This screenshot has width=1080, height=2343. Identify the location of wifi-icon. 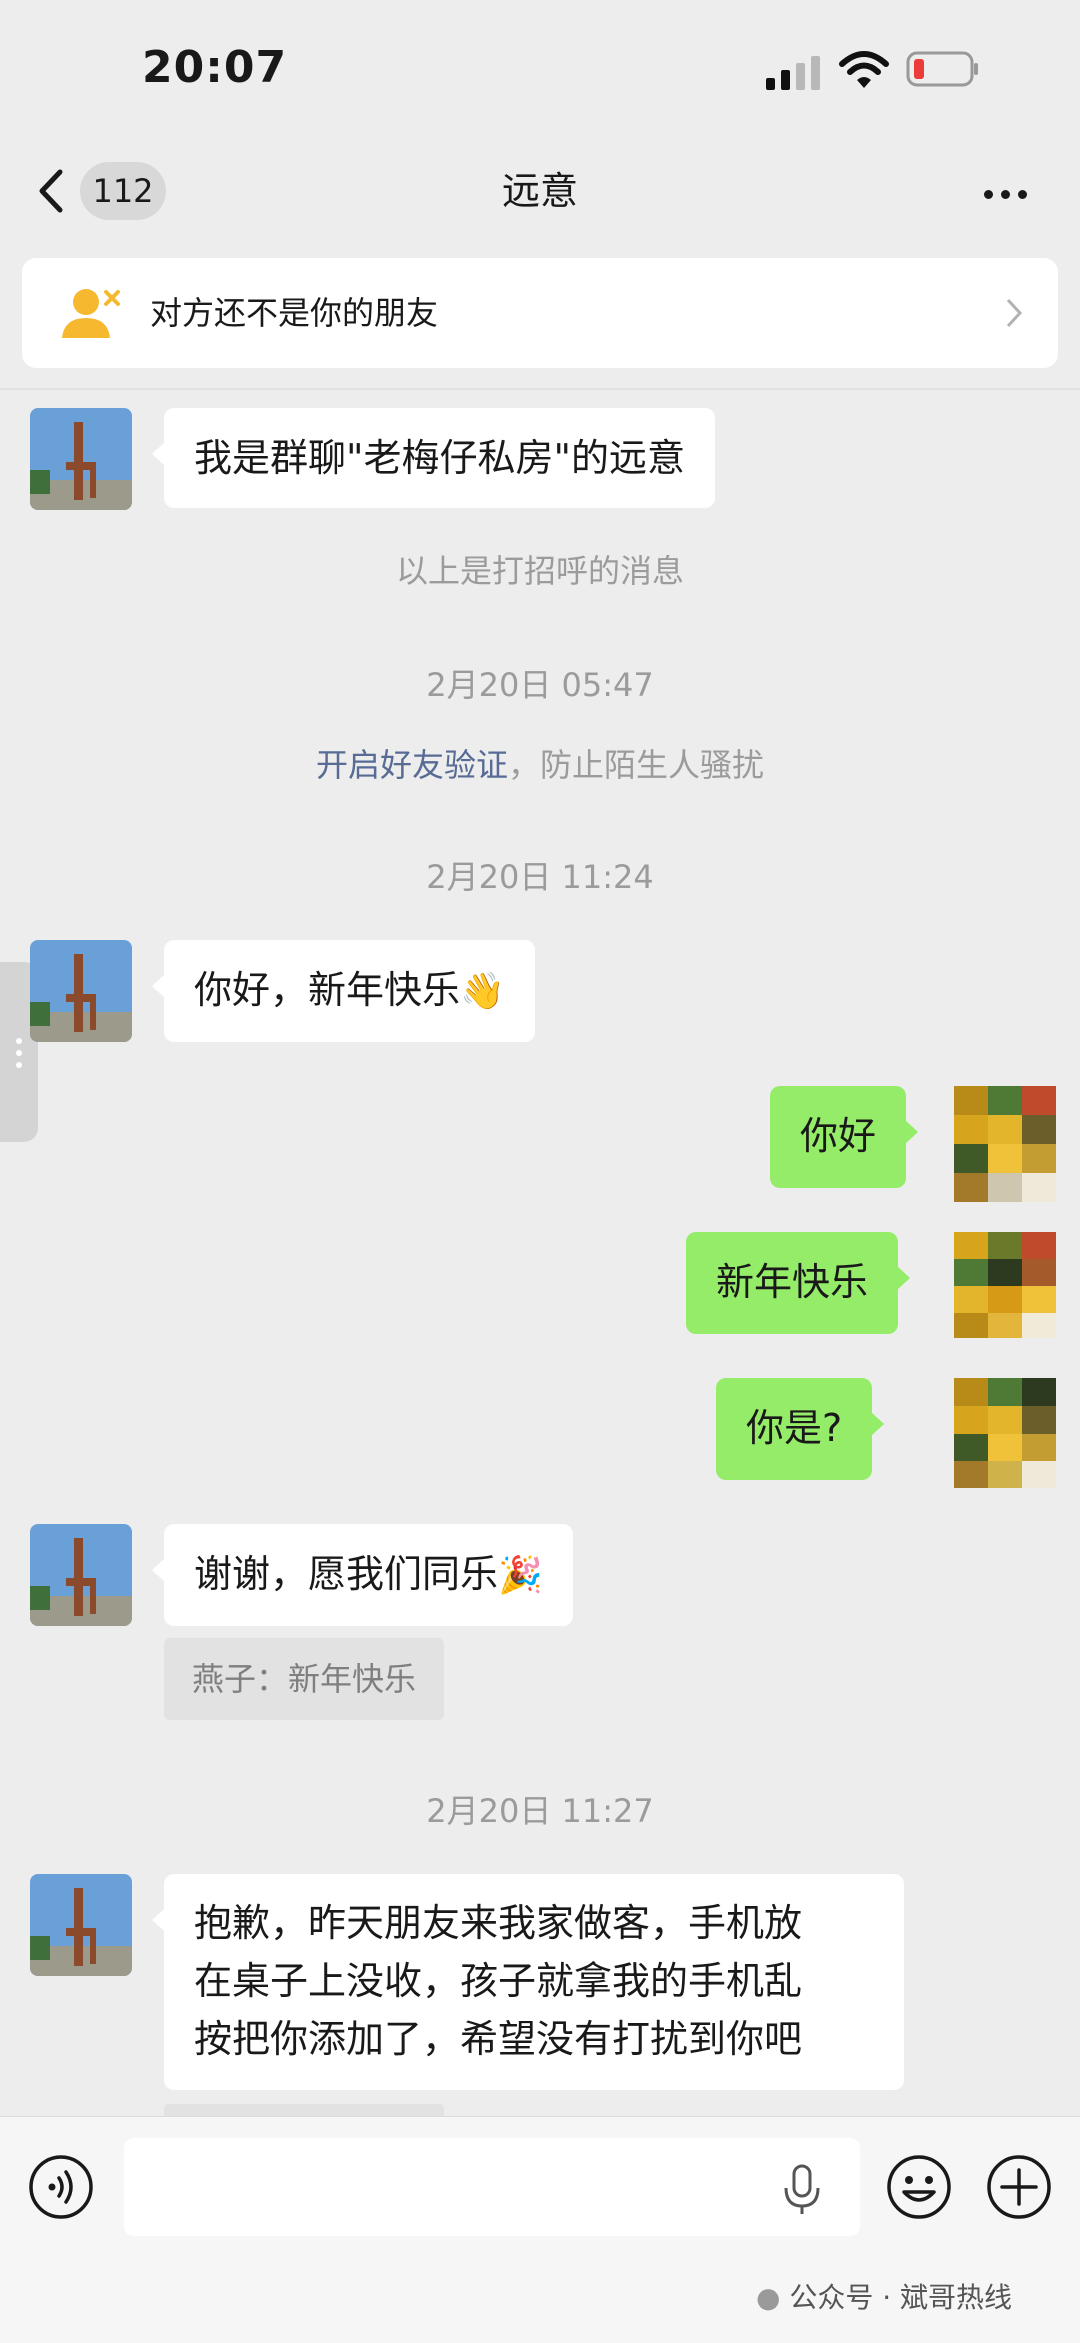
(864, 69).